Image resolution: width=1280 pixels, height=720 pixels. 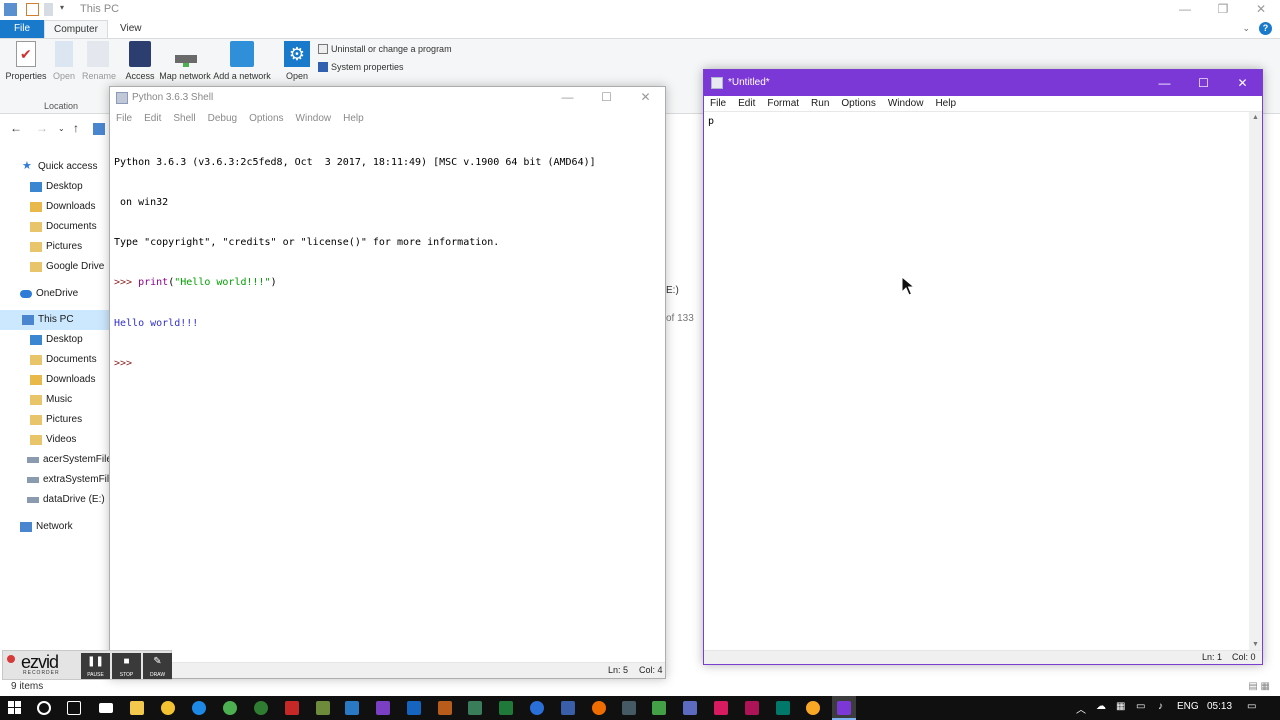 I want to click on open-settings-button: ⚙ Open, so click(x=297, y=61).